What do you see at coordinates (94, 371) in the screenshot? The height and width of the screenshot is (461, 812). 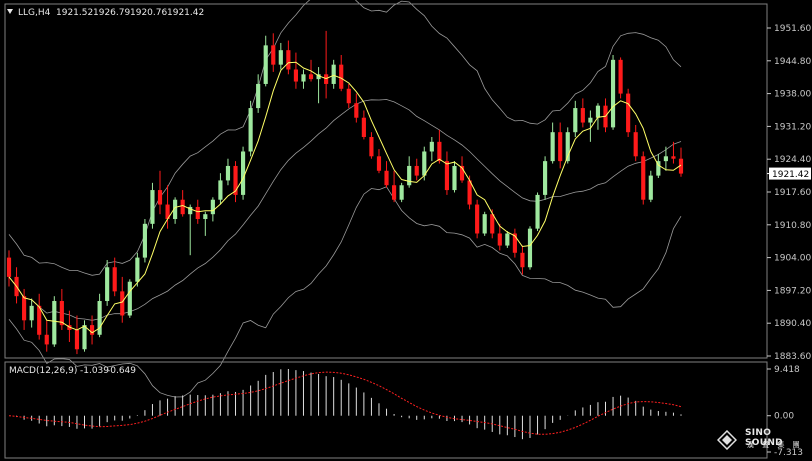 I see `macd-value: -1.039` at bounding box center [94, 371].